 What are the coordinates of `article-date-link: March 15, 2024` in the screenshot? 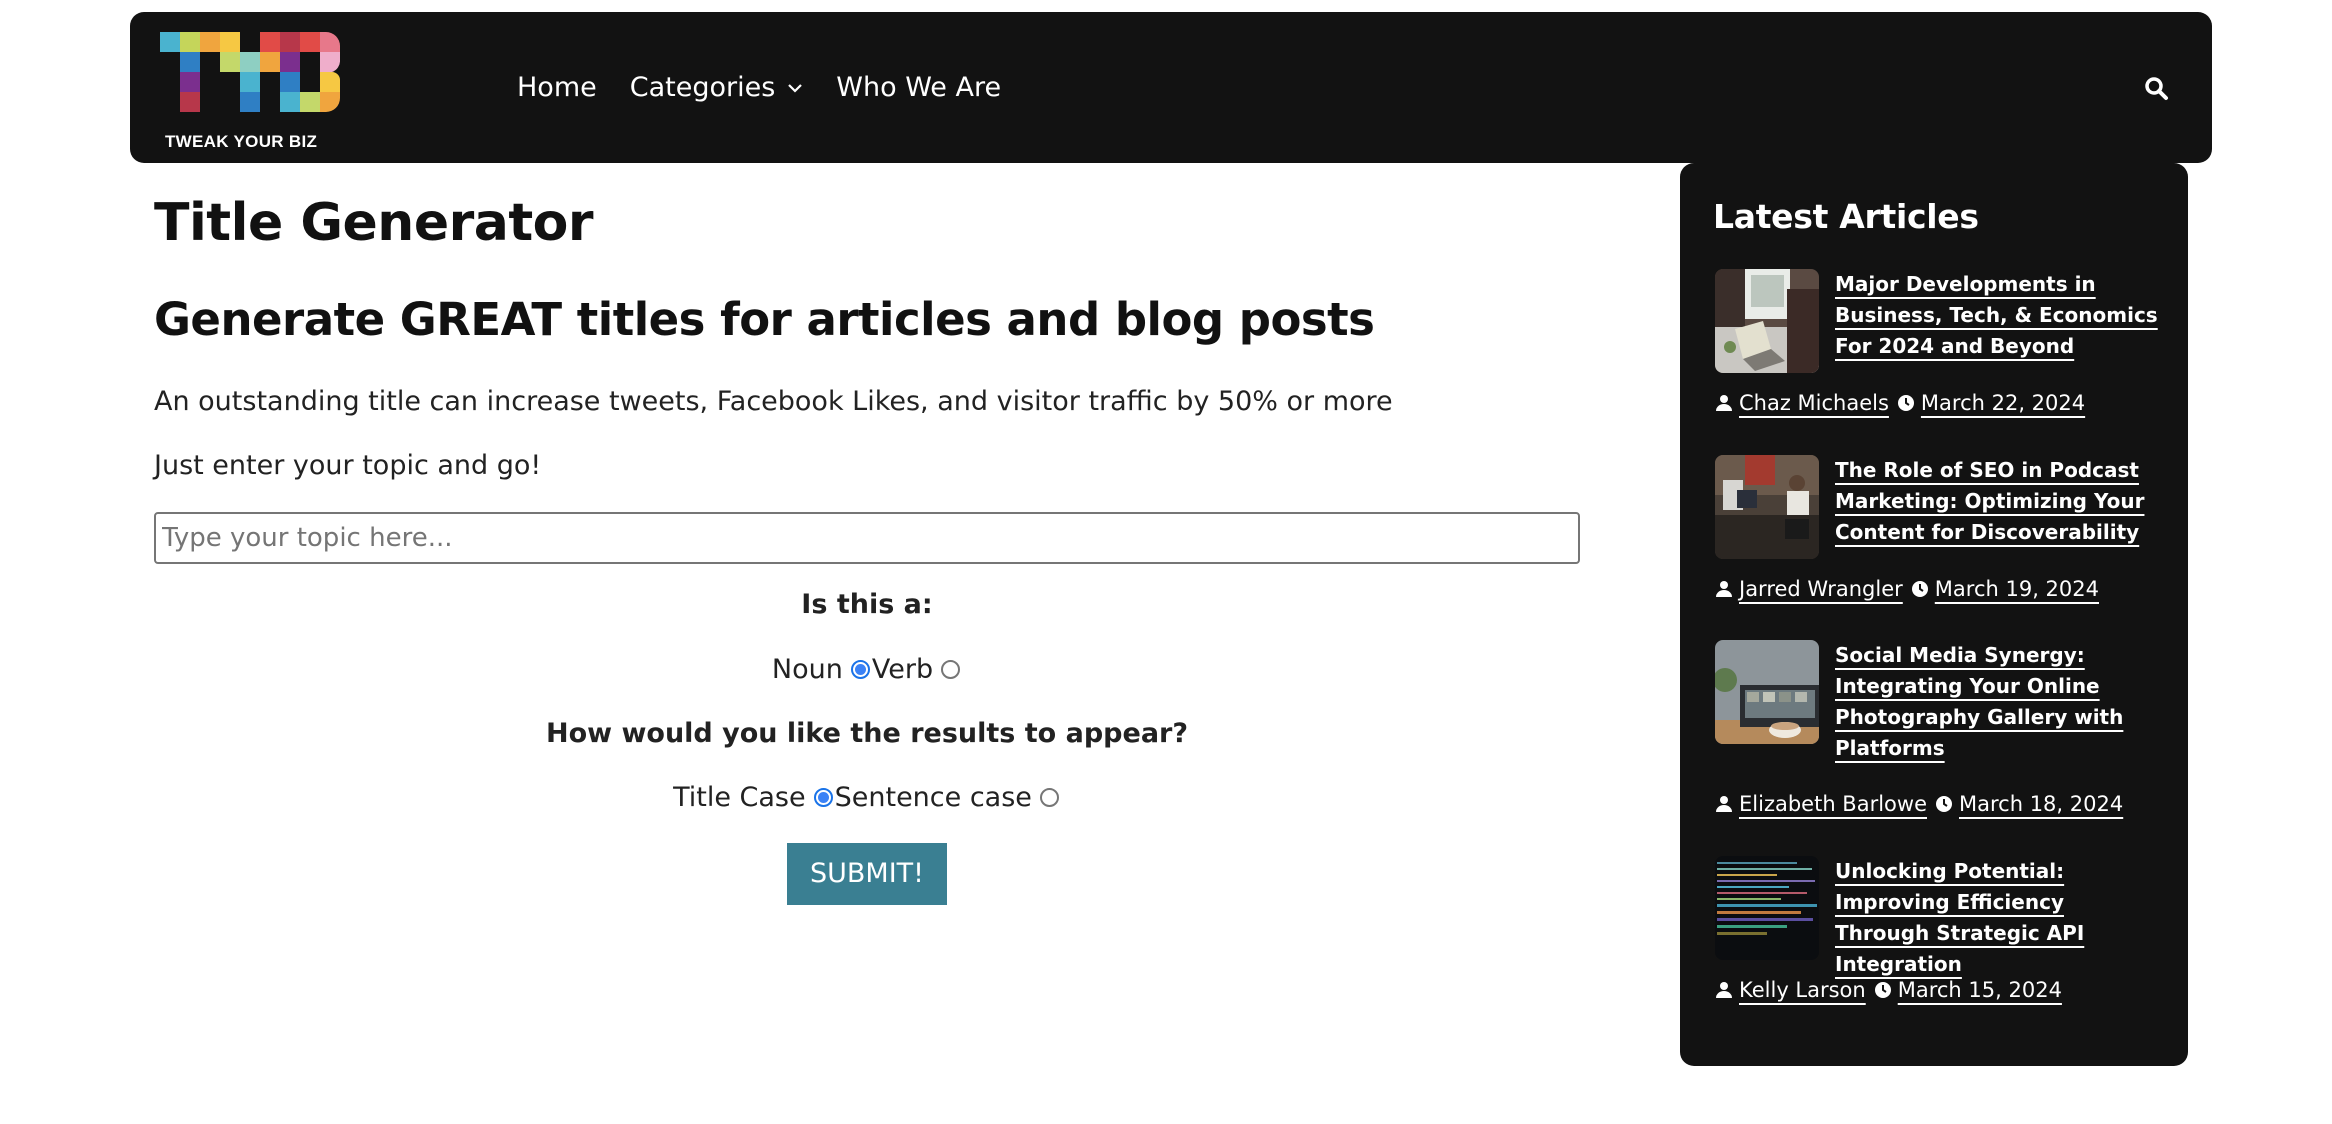 It's located at (1980, 990).